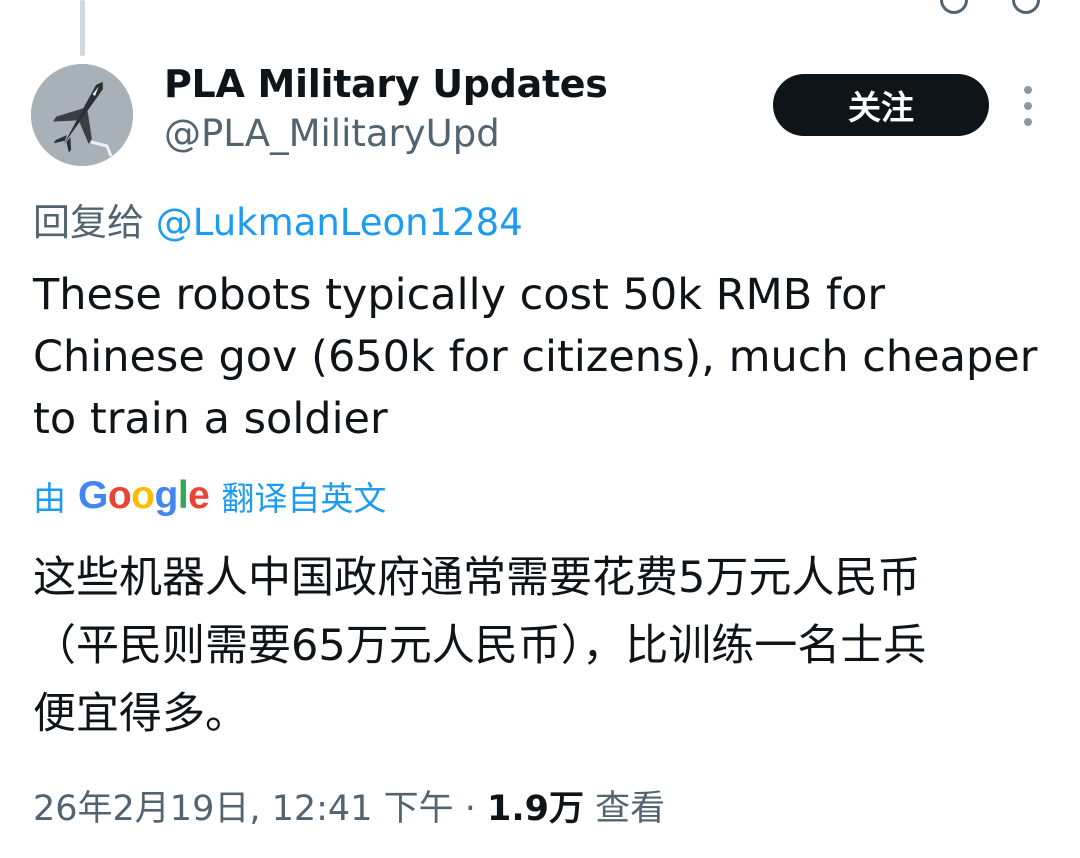 The width and height of the screenshot is (1080, 858). I want to click on thread-connector-line, so click(82, 28).